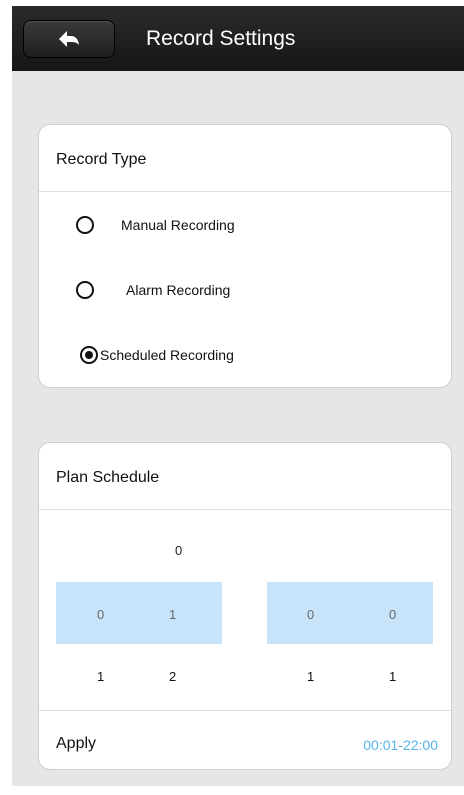  I want to click on schedule-time-range: 00:01-22:00, so click(400, 745).